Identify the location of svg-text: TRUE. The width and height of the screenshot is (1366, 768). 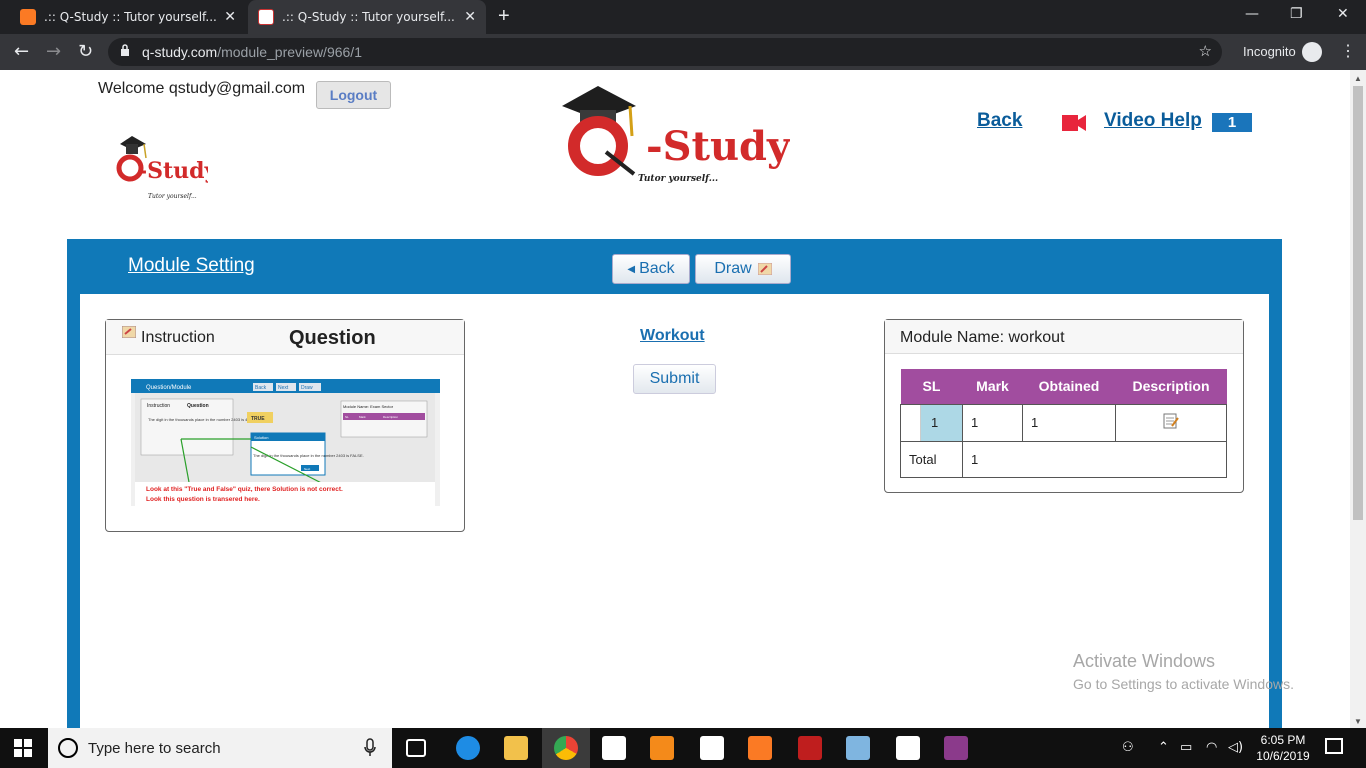
(258, 419).